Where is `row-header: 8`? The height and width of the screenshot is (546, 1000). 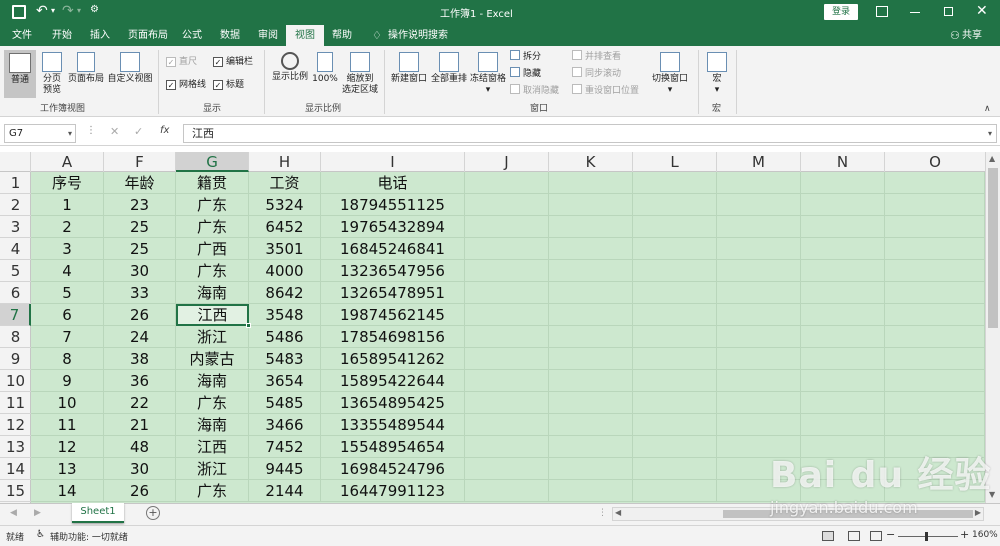
row-header: 8 is located at coordinates (15, 337).